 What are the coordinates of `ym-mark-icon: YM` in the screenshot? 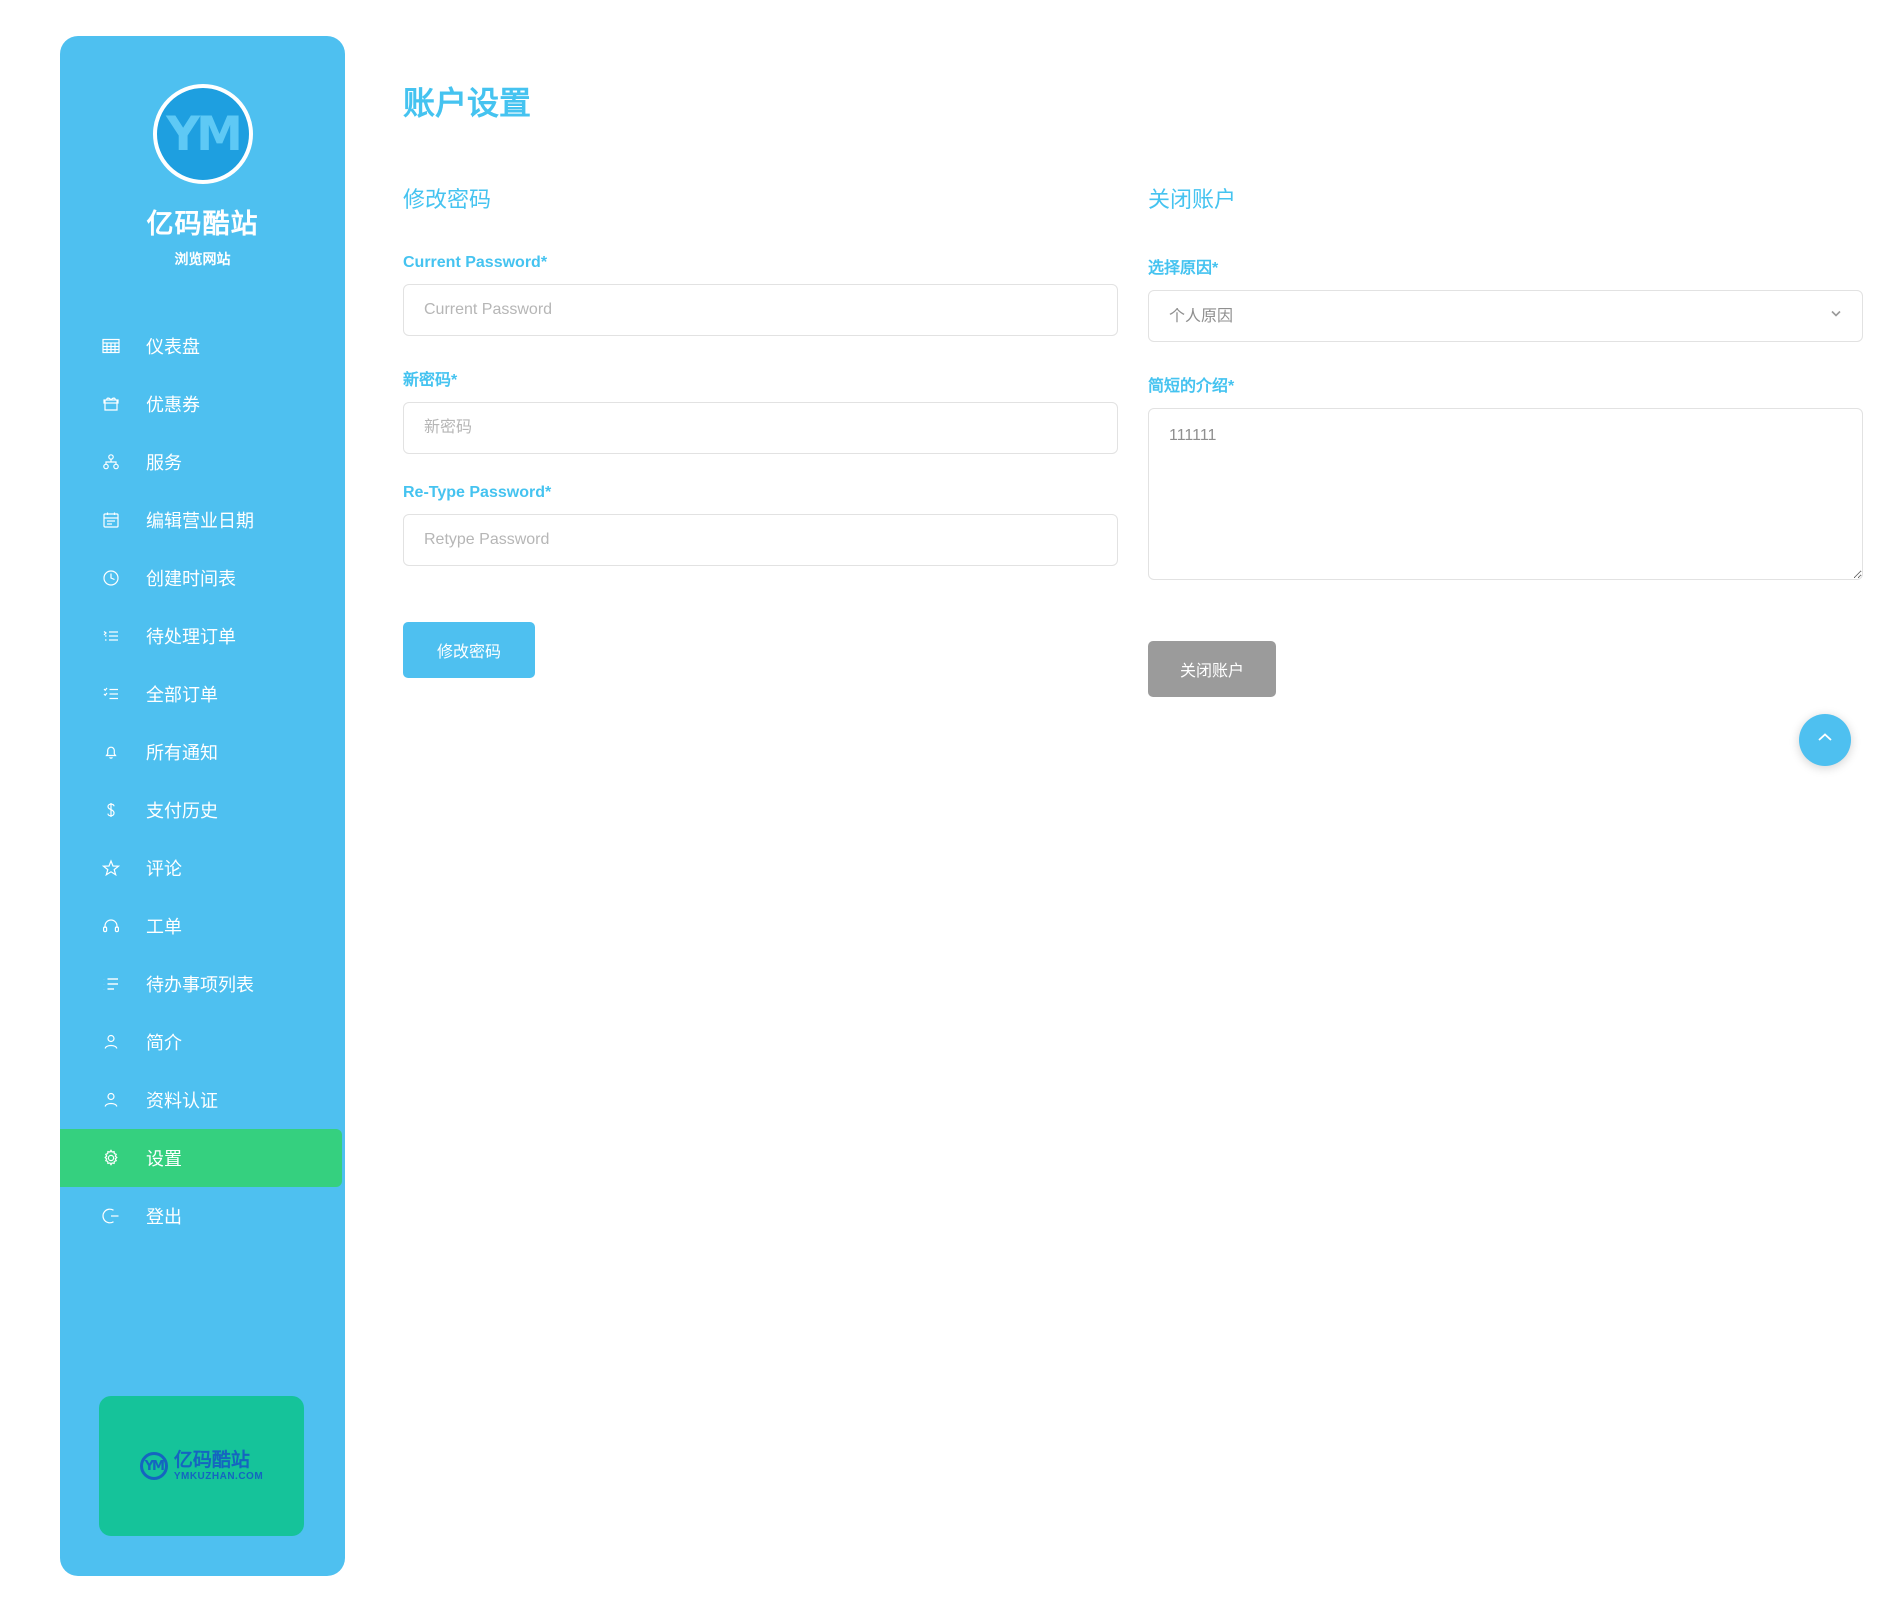 It's located at (153, 1466).